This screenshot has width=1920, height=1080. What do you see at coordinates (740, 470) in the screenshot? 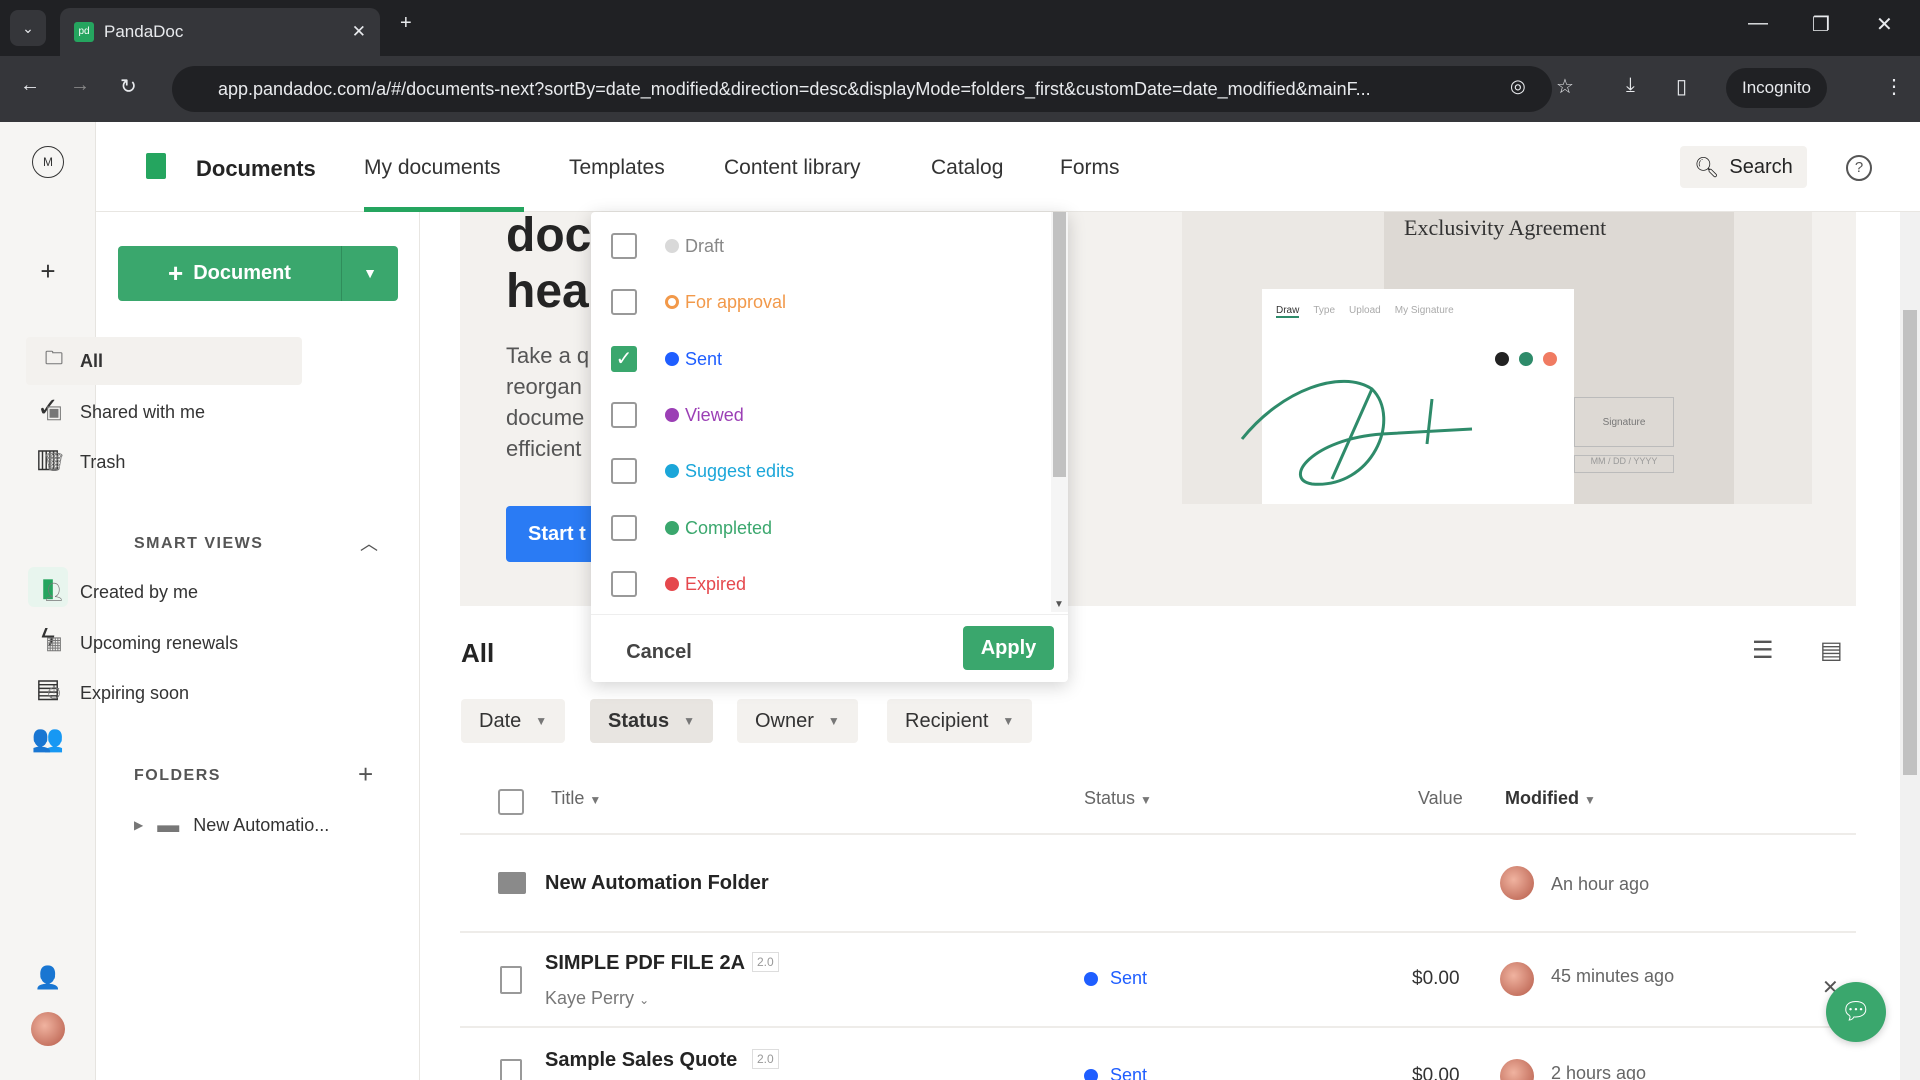
I see `option-label: Suggest edits` at bounding box center [740, 470].